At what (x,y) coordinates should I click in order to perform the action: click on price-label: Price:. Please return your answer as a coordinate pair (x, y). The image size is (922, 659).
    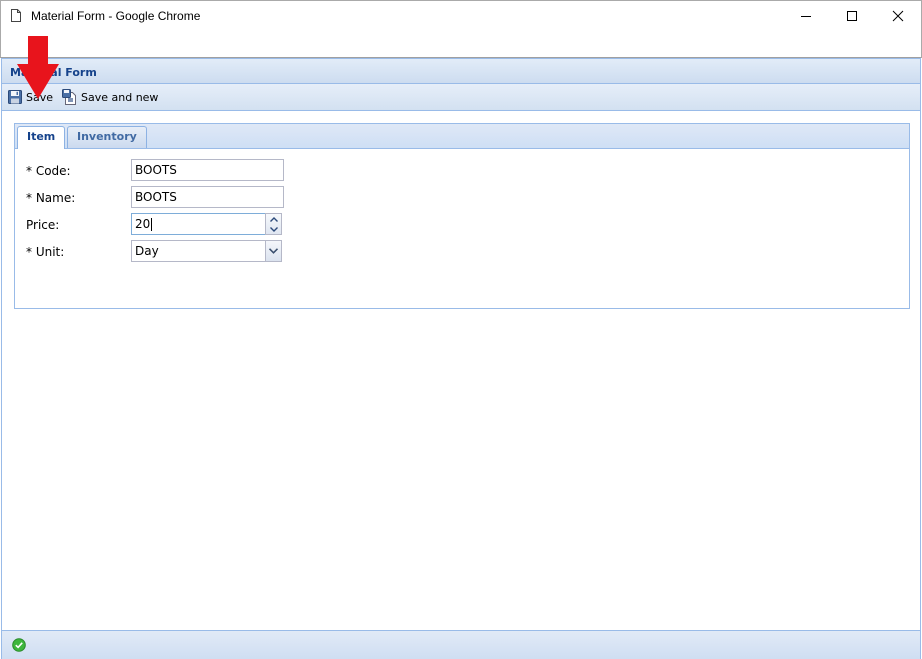
    Looking at the image, I should click on (43, 225).